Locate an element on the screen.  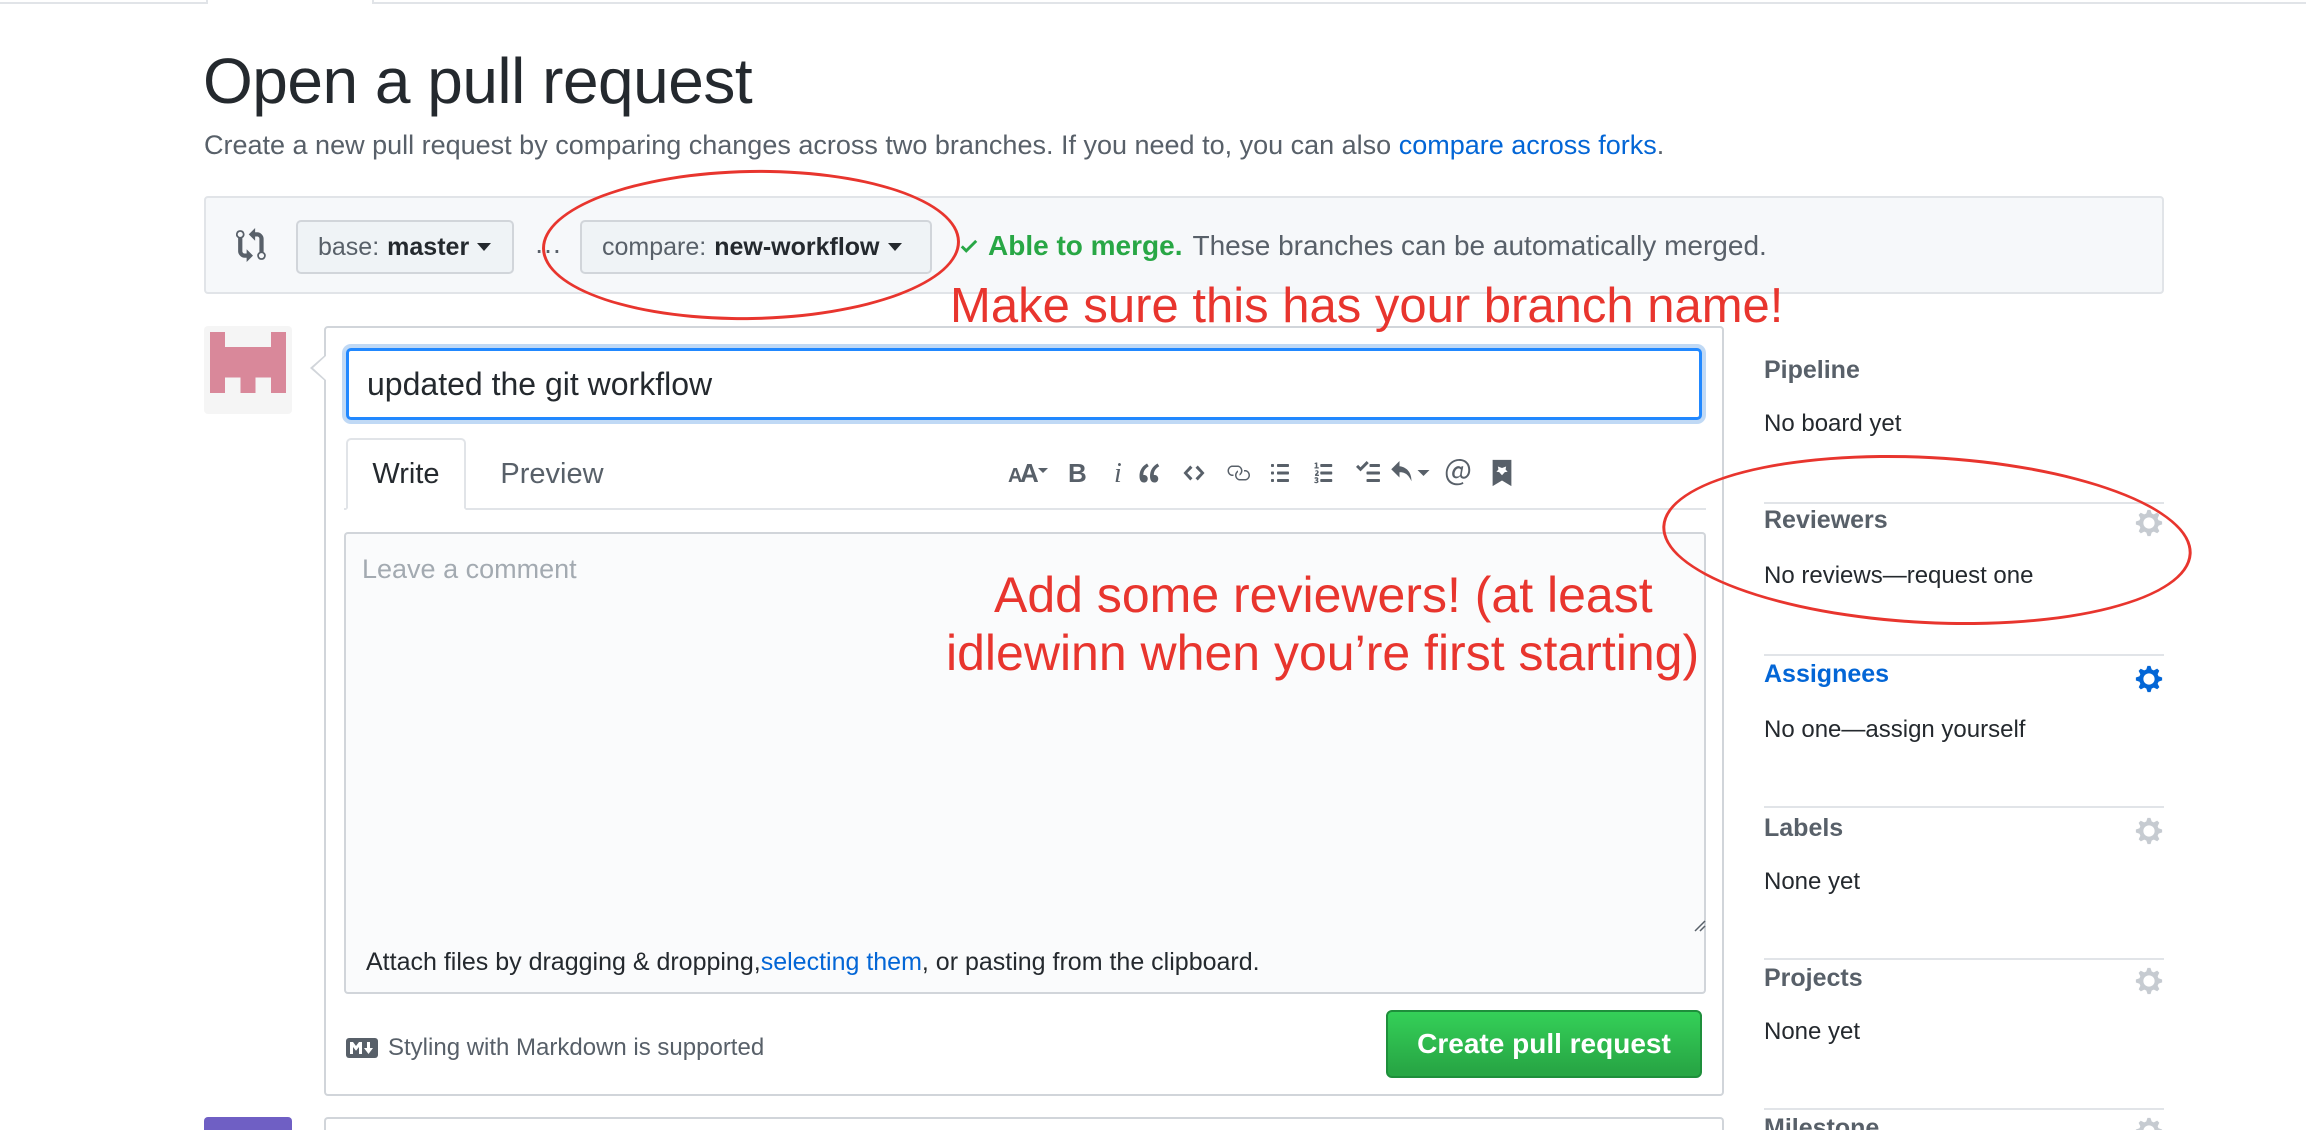
markdown-icon is located at coordinates (362, 1048).